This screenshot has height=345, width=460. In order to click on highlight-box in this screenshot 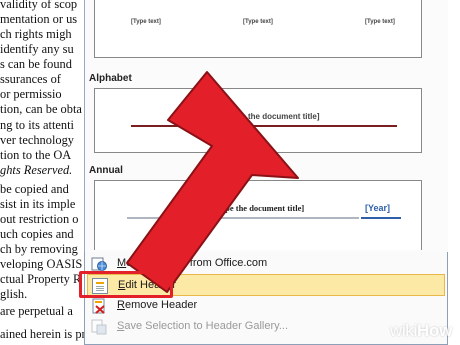, I will do `click(126, 284)`.